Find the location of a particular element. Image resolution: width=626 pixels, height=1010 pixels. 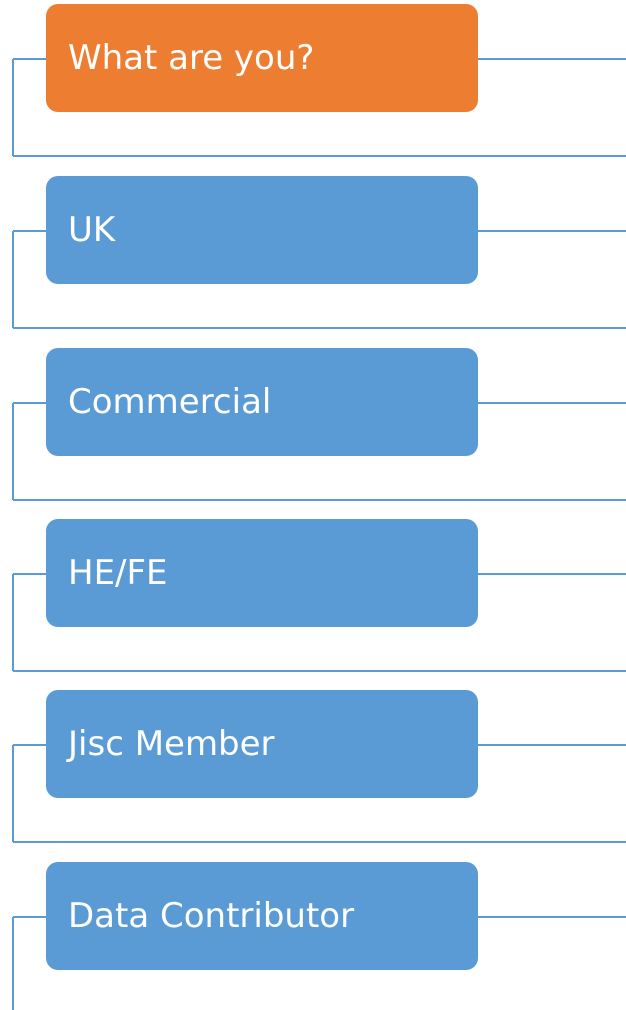

step-what-are-you: What are you? is located at coordinates (262, 58).